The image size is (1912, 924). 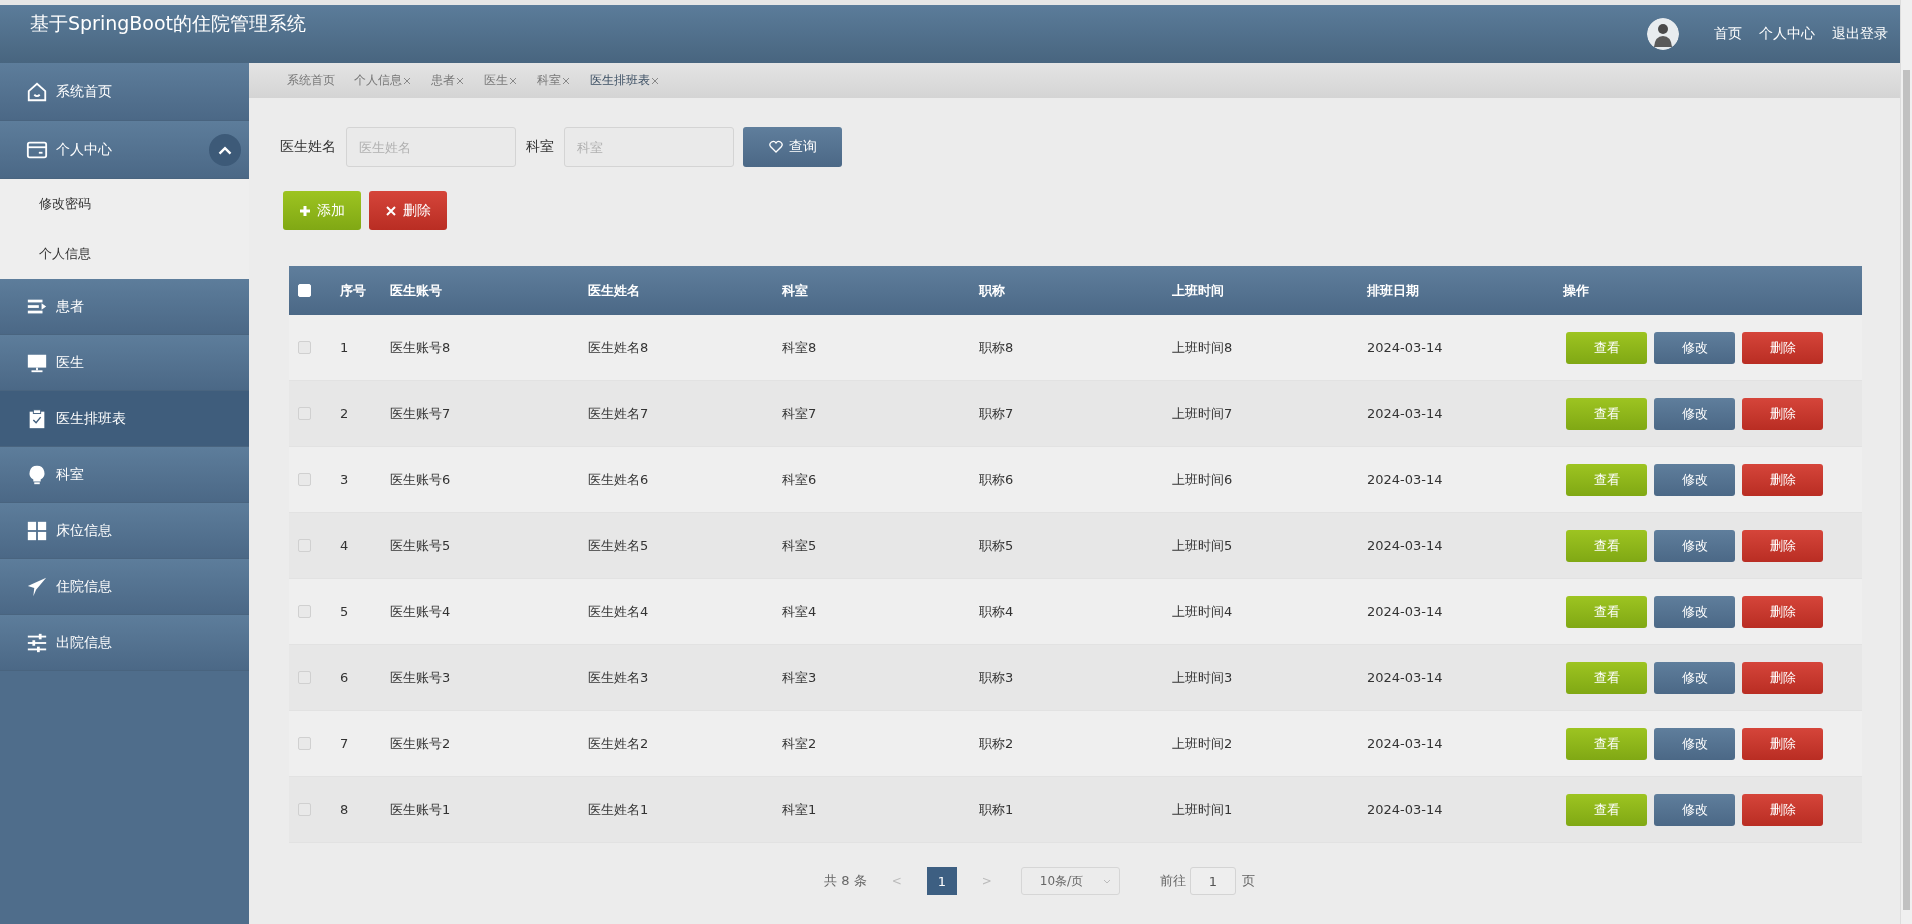 I want to click on column-header: 序号, so click(x=353, y=290).